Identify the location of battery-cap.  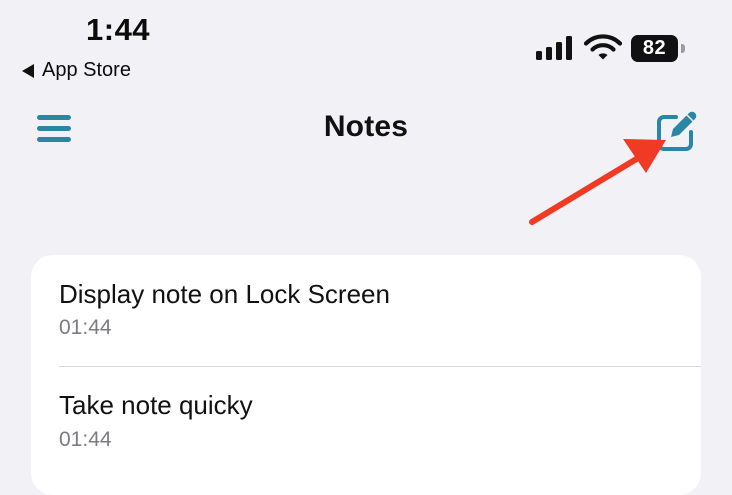
(683, 48).